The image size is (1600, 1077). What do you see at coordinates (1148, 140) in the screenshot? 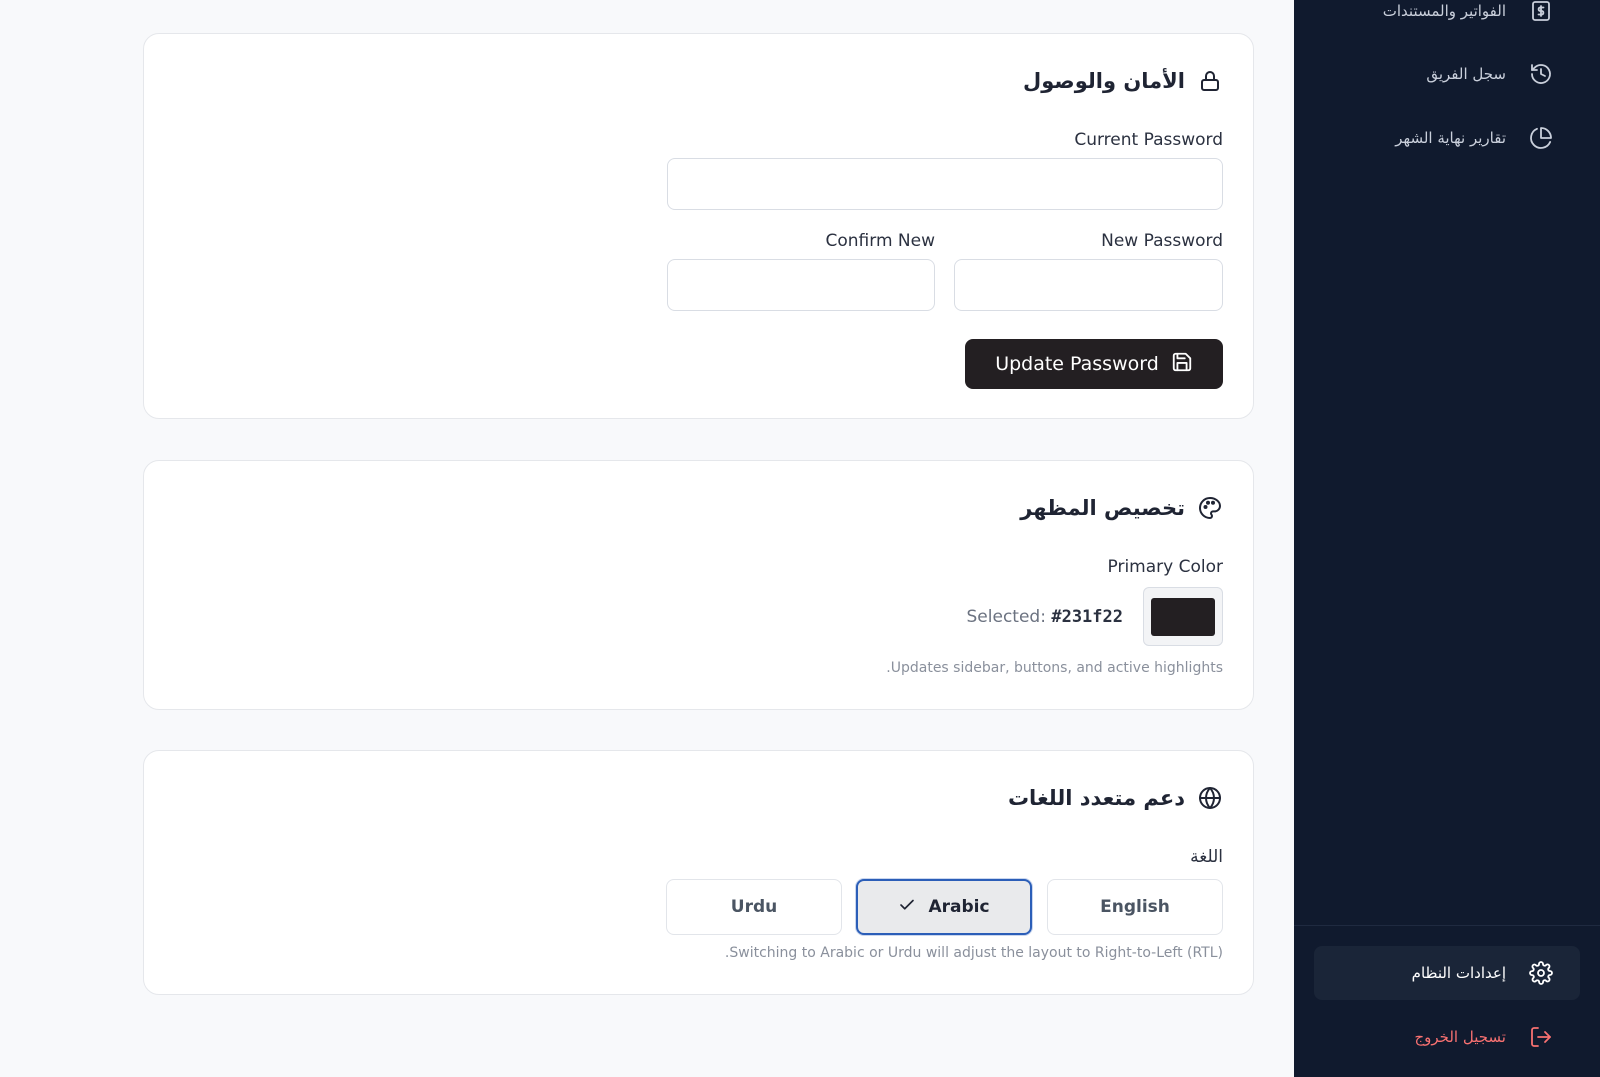
I see `current-password-label: Current Password` at bounding box center [1148, 140].